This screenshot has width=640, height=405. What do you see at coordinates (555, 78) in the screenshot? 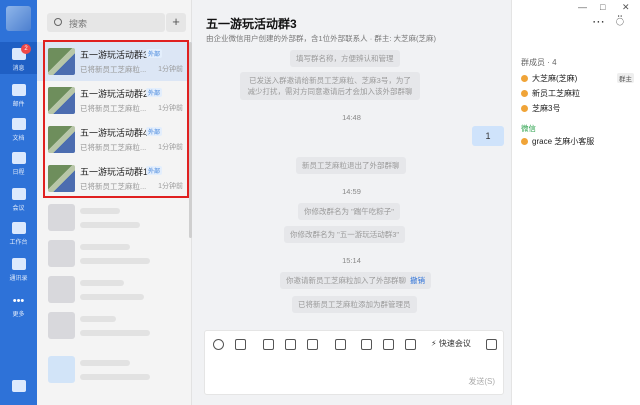
I see `member-name: 大芝麻(芝麻)` at bounding box center [555, 78].